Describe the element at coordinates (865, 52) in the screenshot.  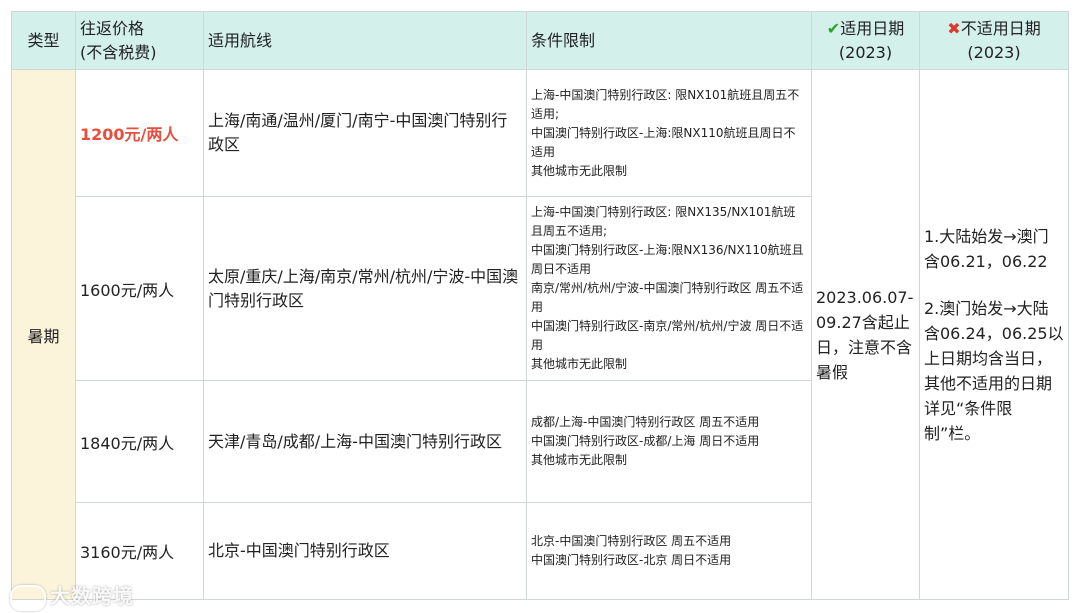
I see `header-applicable-year: (2023)` at that location.